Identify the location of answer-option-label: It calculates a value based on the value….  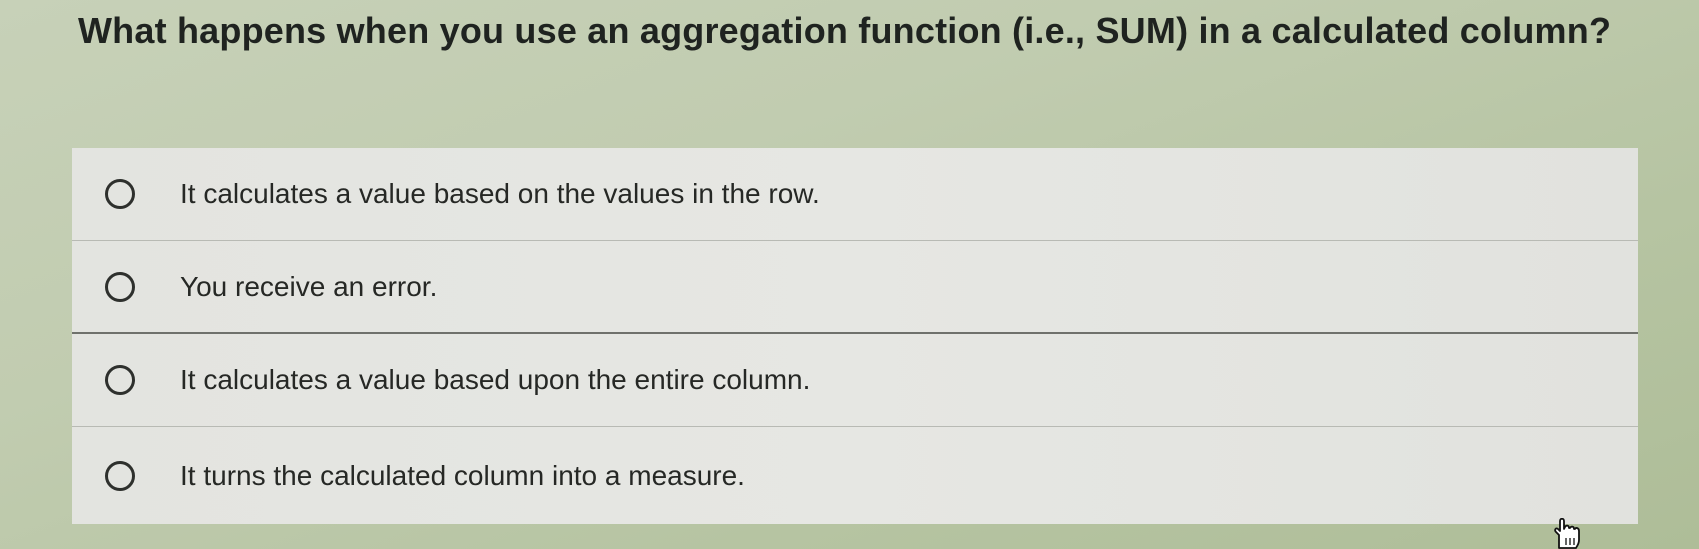
(500, 193).